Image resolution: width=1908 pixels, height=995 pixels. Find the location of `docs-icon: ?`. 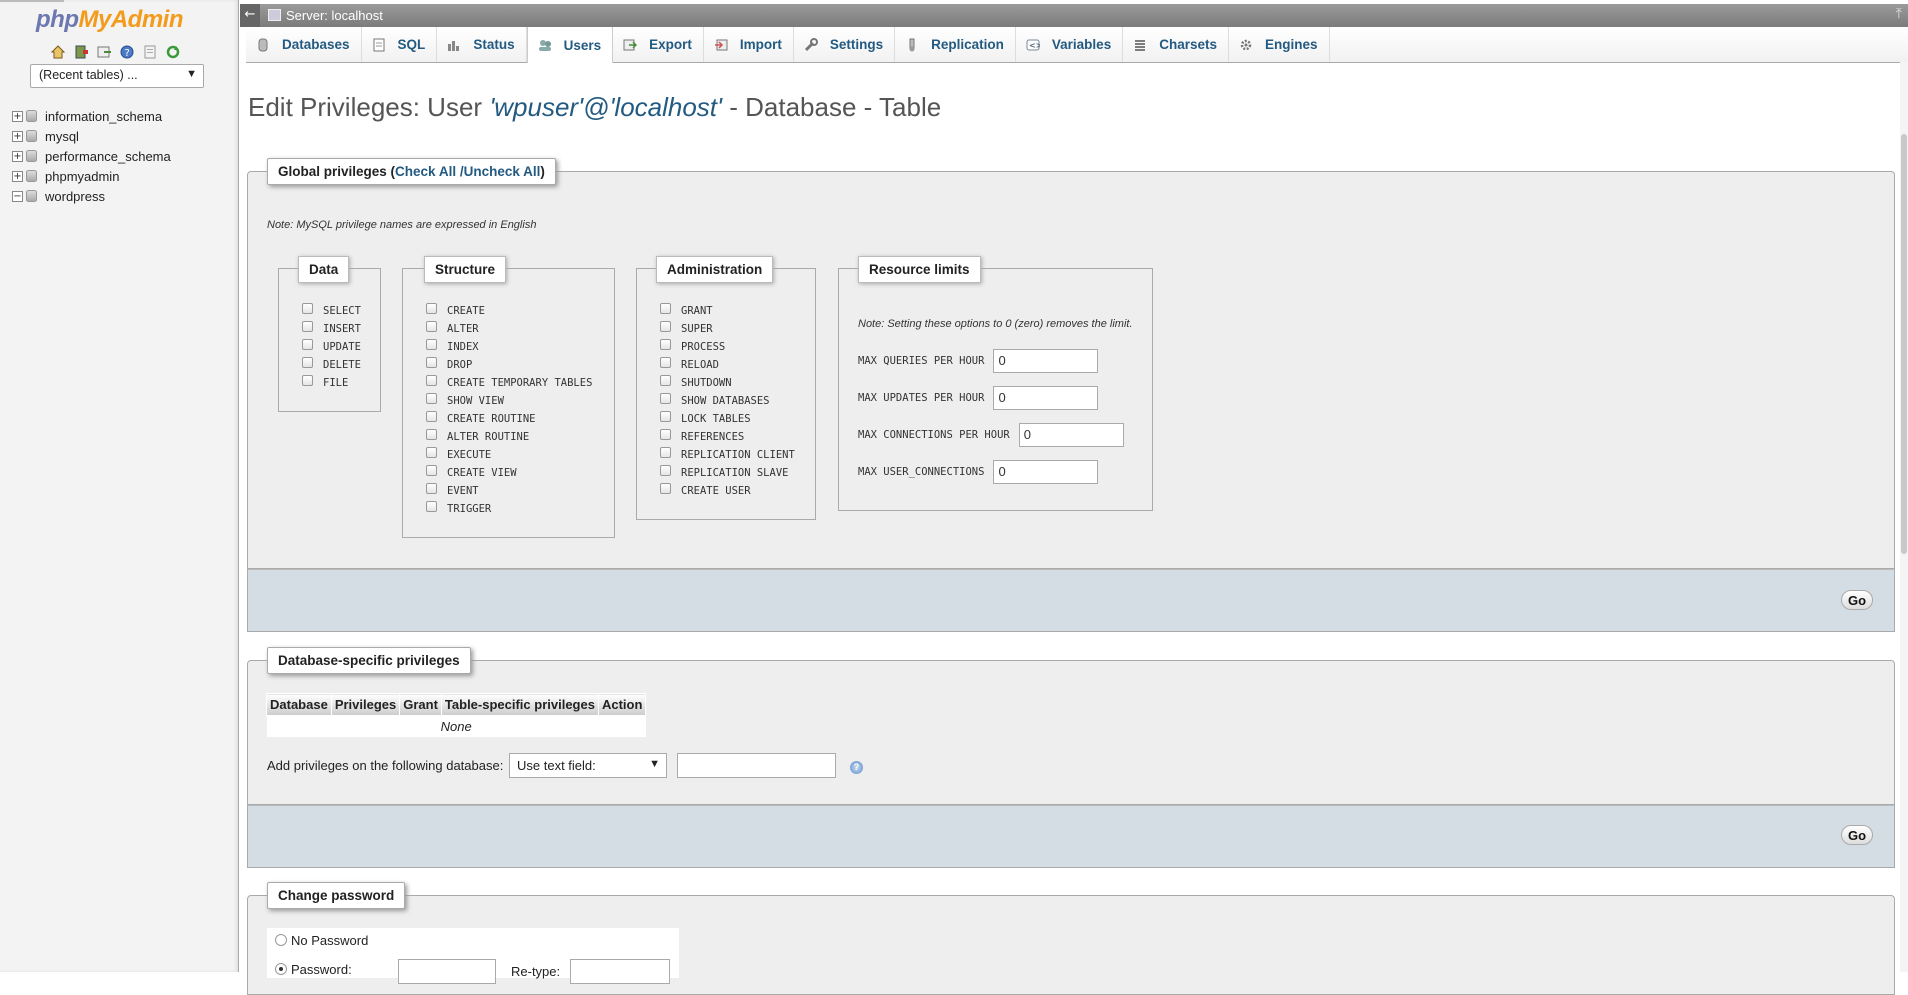

docs-icon: ? is located at coordinates (127, 52).